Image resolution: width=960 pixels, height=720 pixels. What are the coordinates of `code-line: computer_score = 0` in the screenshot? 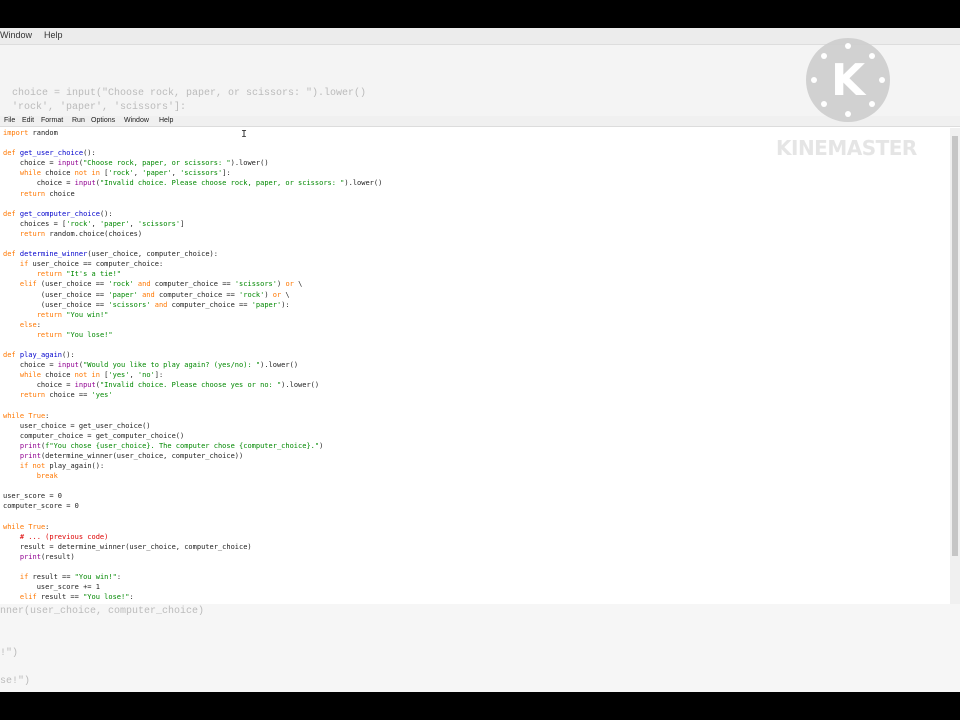 It's located at (41, 506).